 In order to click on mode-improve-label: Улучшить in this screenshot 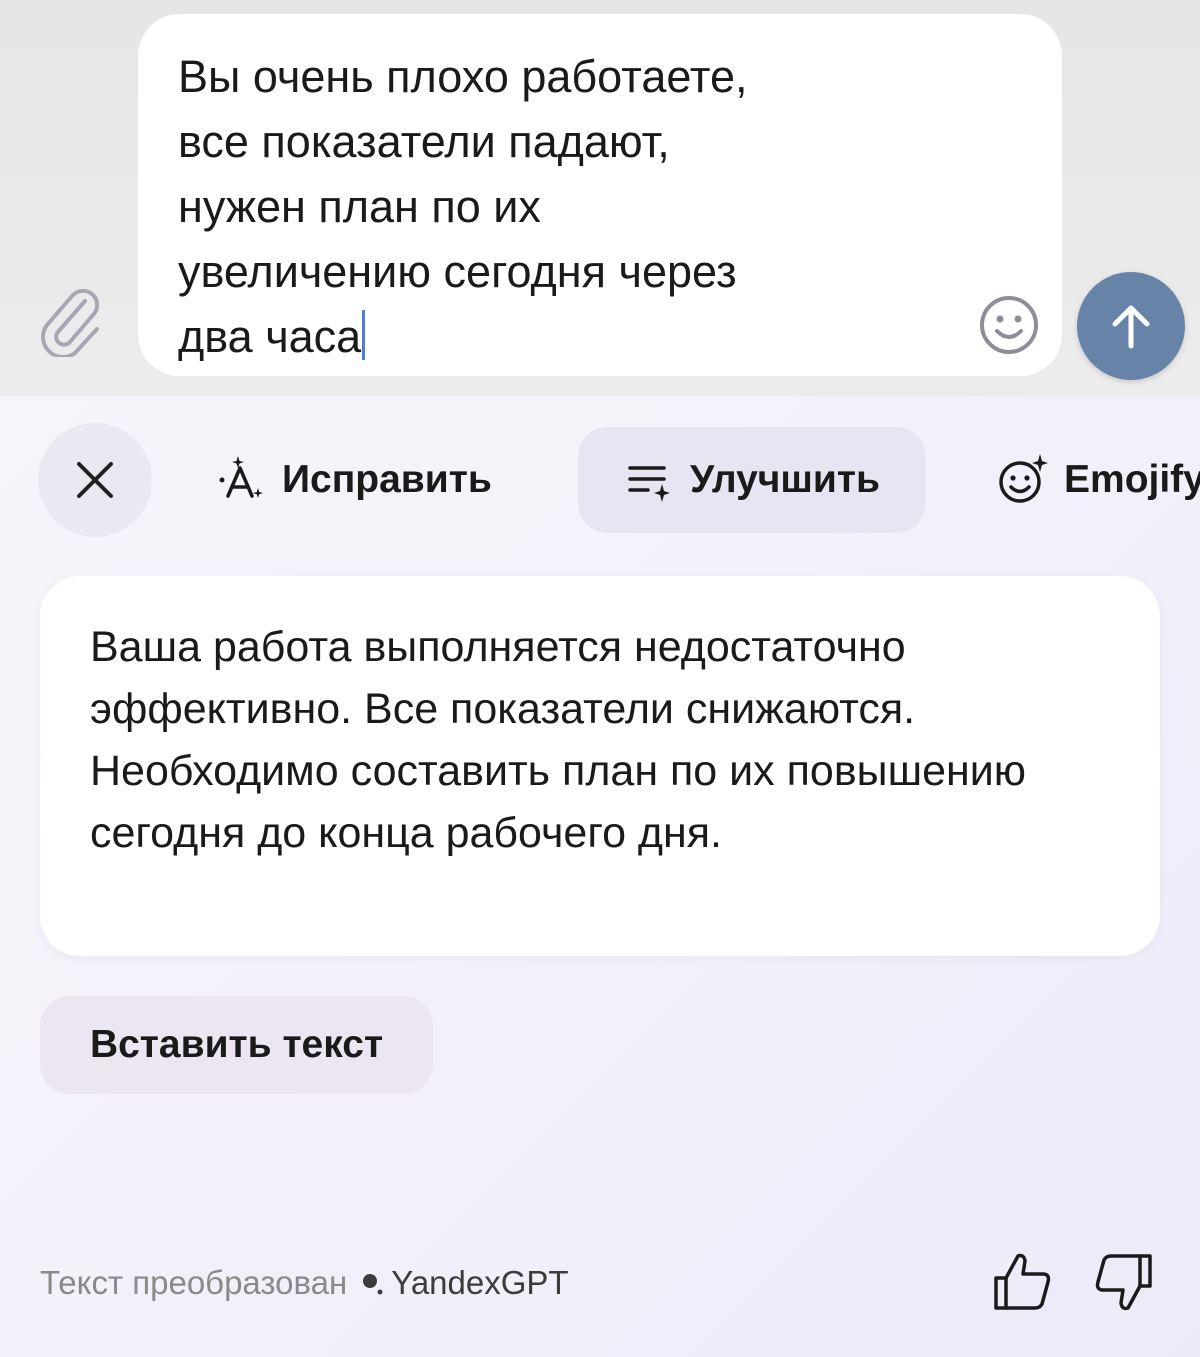, I will do `click(785, 479)`.